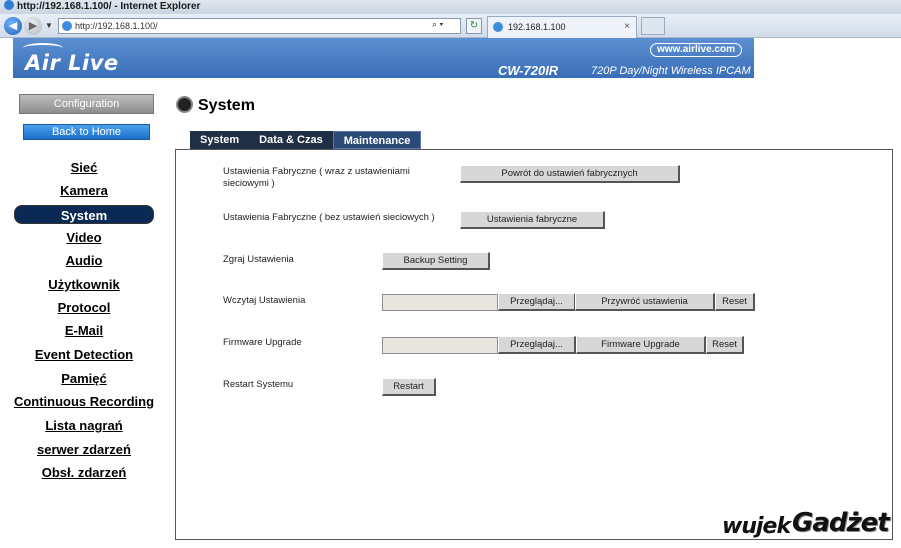  I want to click on menu-item-camera: Kamera, so click(84, 190).